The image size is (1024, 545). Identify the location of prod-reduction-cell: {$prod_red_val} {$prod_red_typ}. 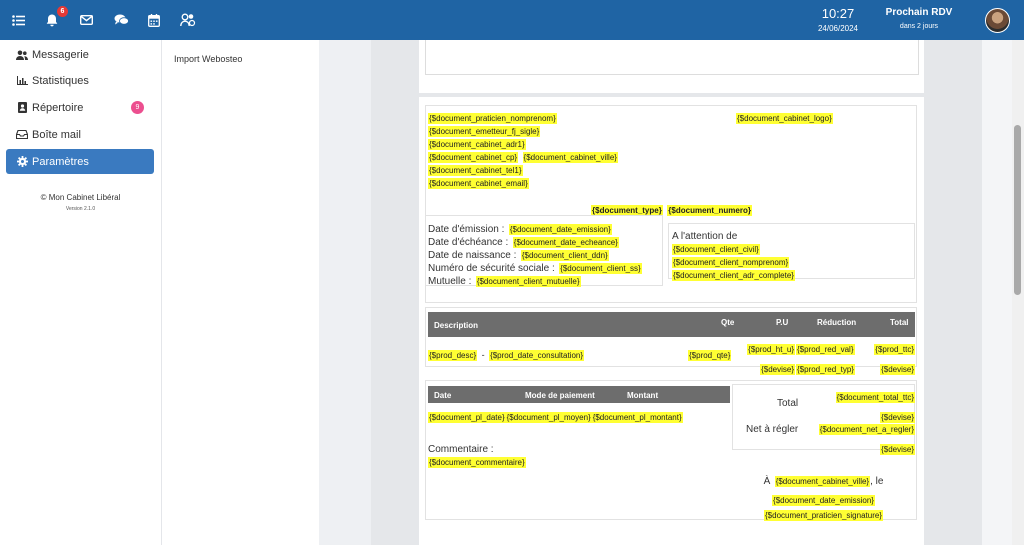
(825, 358).